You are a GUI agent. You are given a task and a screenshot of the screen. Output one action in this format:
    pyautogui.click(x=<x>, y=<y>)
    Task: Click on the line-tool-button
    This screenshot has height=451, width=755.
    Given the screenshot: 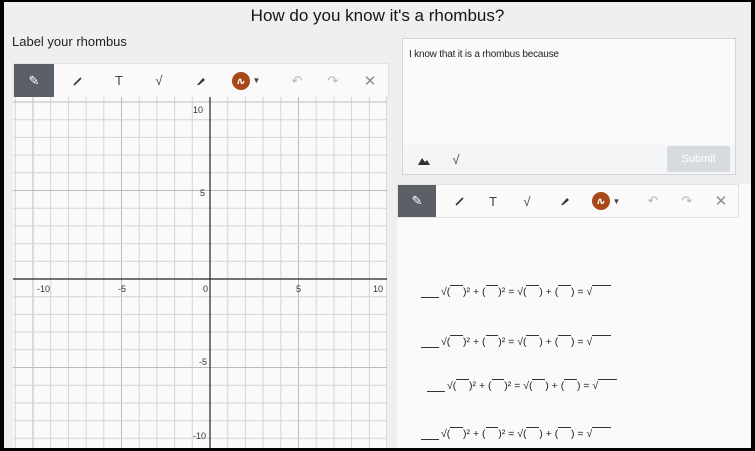 What is the action you would take?
    pyautogui.click(x=77, y=80)
    